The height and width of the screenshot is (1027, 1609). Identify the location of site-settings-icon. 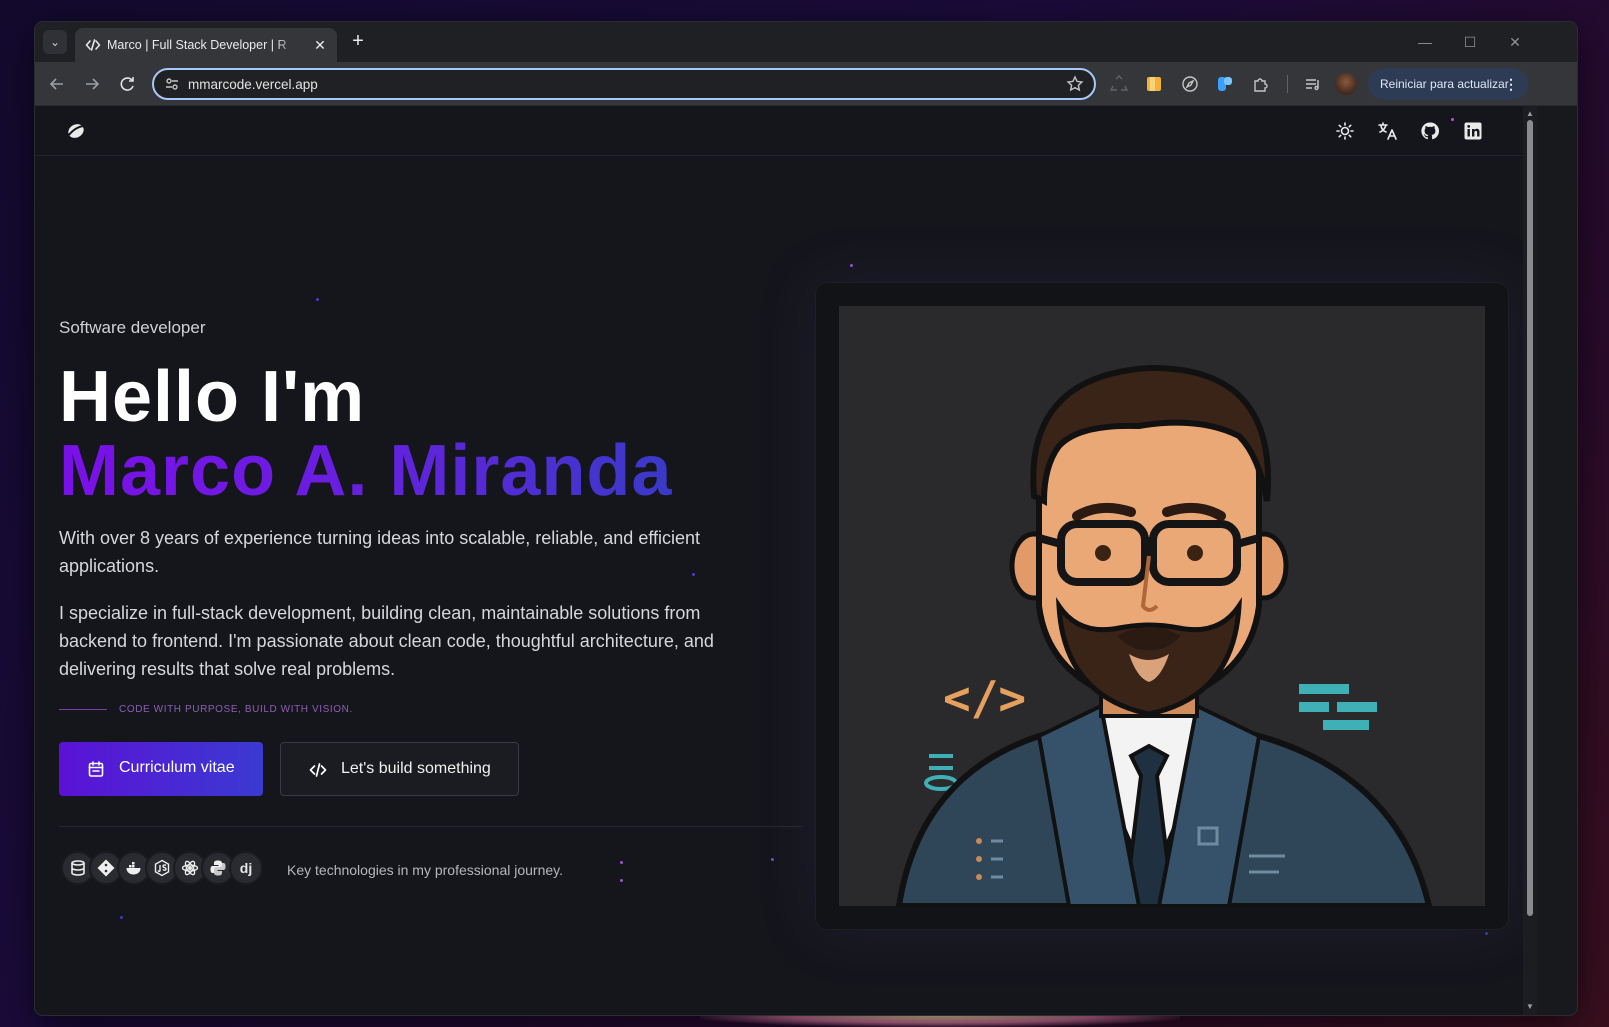
(172, 84).